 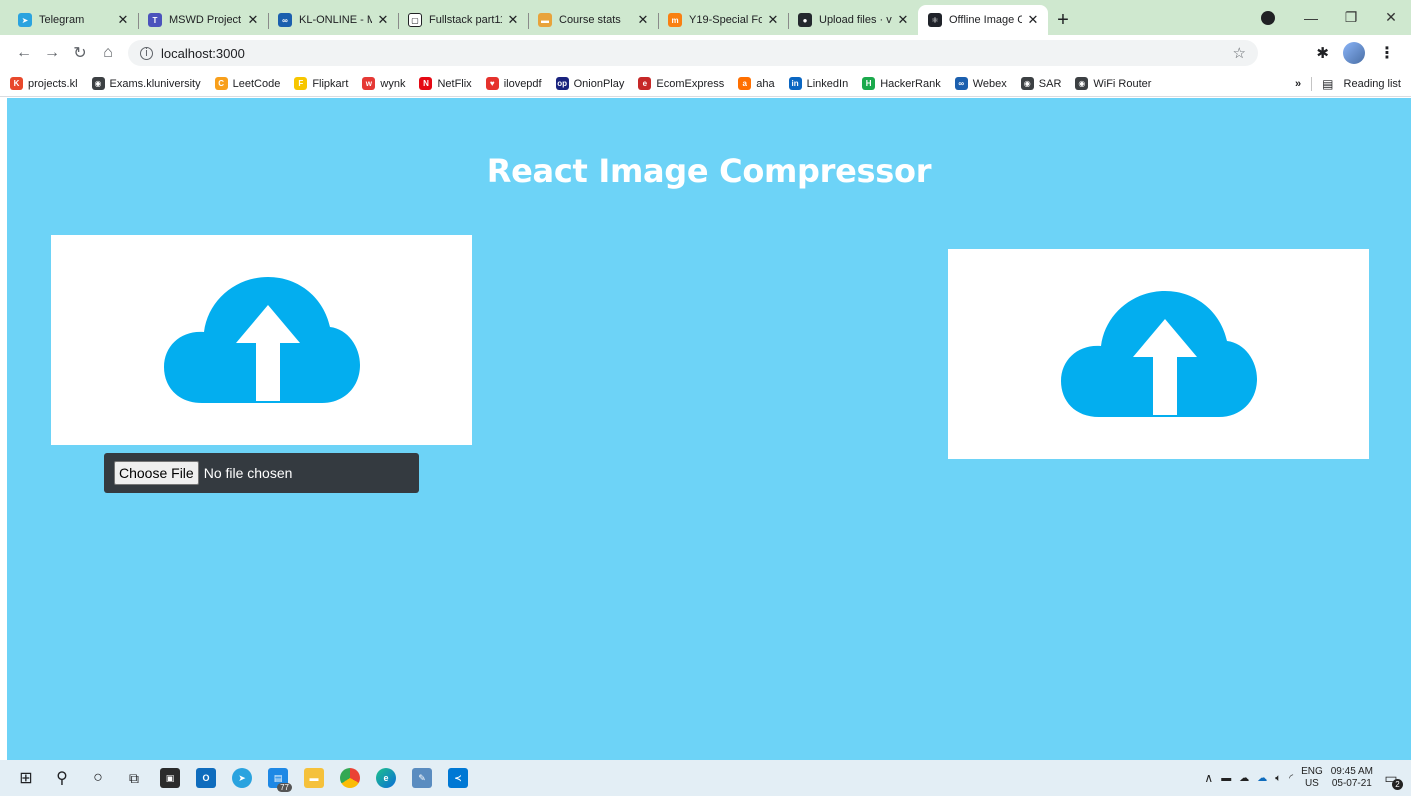 What do you see at coordinates (1351, 17) in the screenshot?
I see `maximize-button: ❐` at bounding box center [1351, 17].